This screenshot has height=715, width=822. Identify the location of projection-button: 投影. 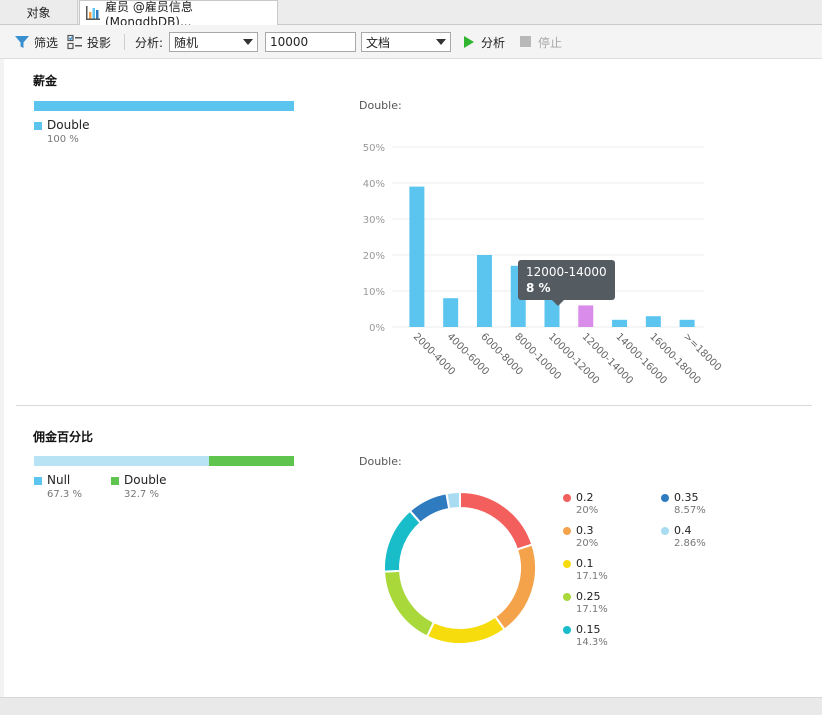
(89, 42).